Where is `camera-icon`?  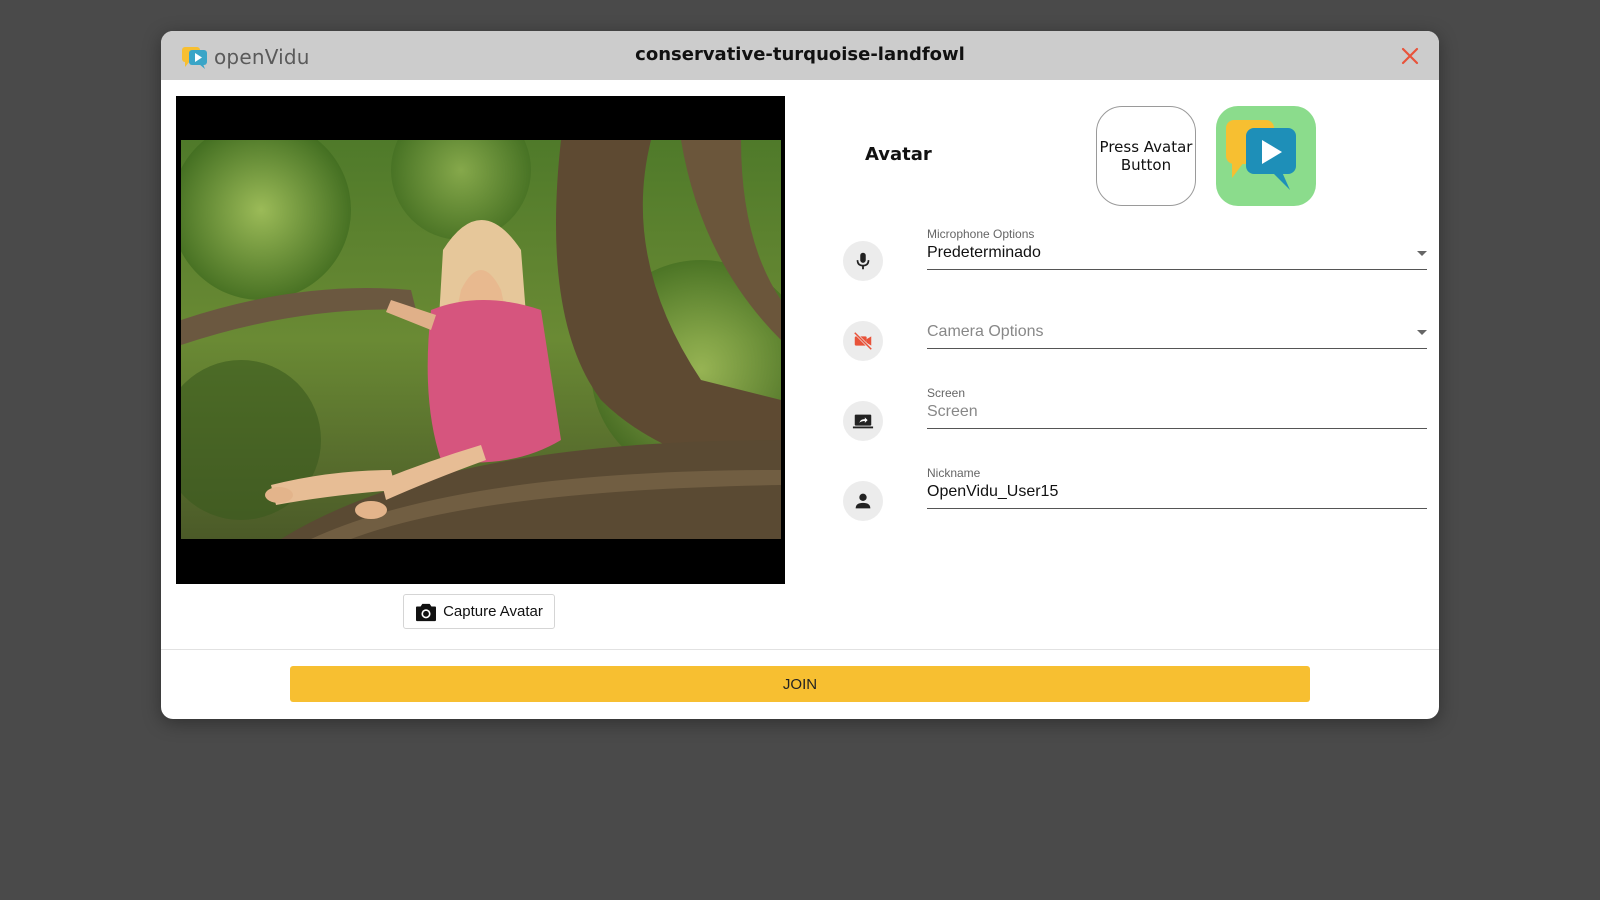
camera-icon is located at coordinates (426, 612).